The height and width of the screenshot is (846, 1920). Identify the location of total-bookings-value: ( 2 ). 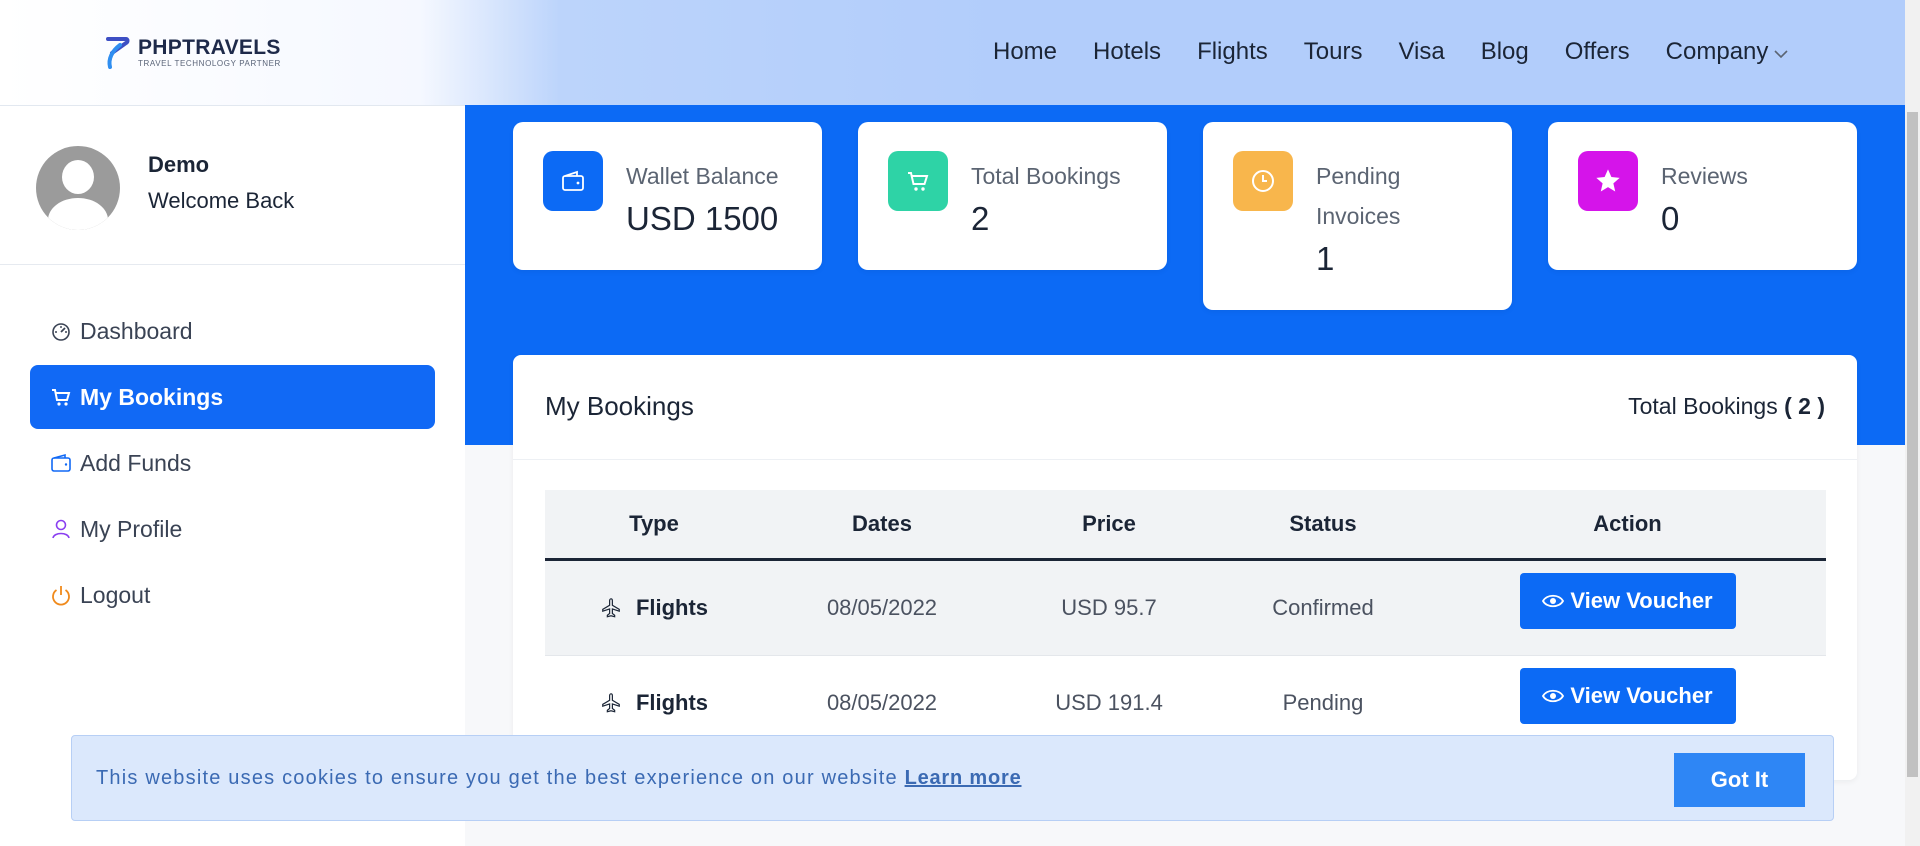
(1804, 406).